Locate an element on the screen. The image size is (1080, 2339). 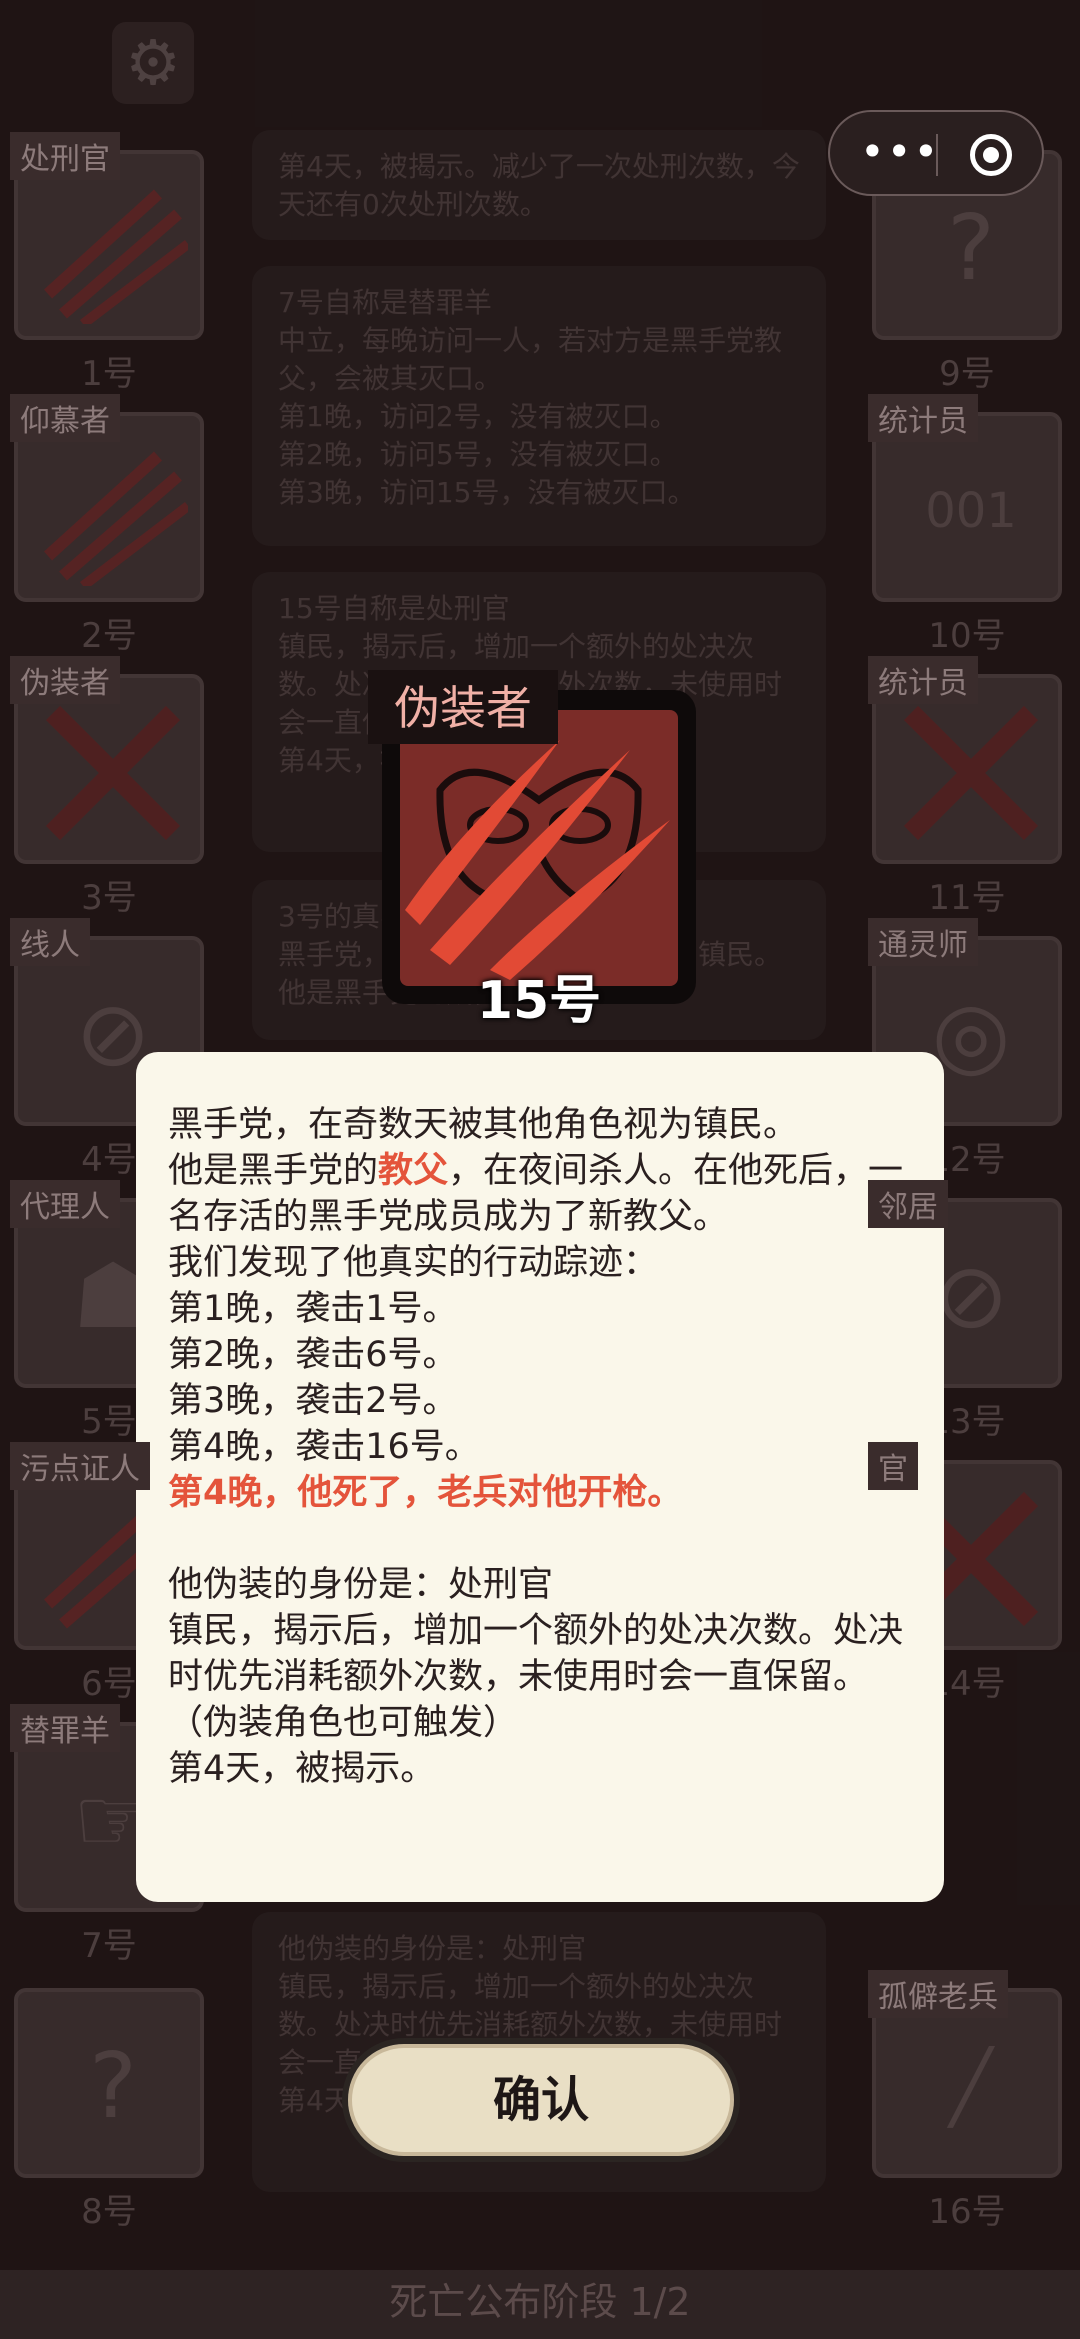
phase-indicator: 死亡公布阶段 1/2 is located at coordinates (540, 2304).